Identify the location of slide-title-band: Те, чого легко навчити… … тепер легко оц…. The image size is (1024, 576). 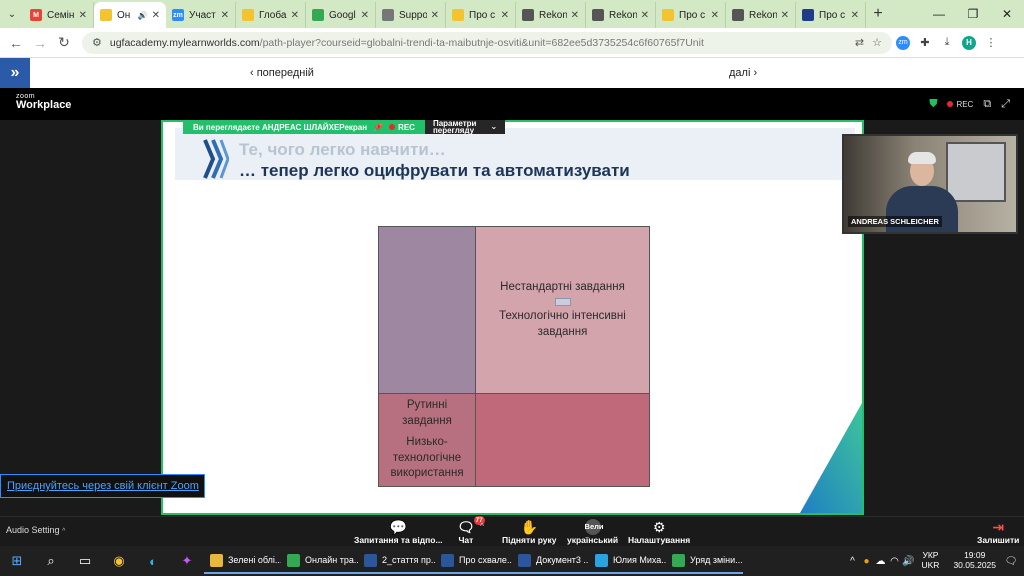
(515, 154).